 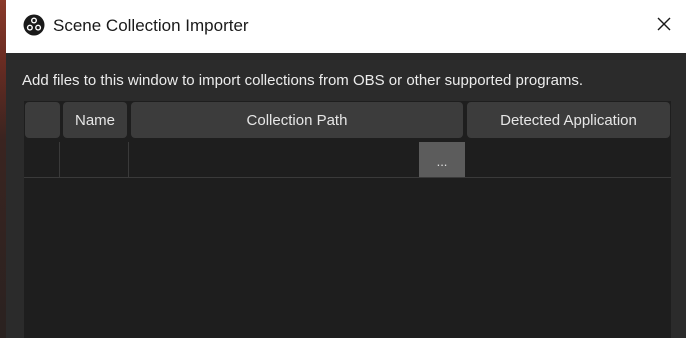 What do you see at coordinates (42, 159) in the screenshot?
I see `row-checkbox-cell` at bounding box center [42, 159].